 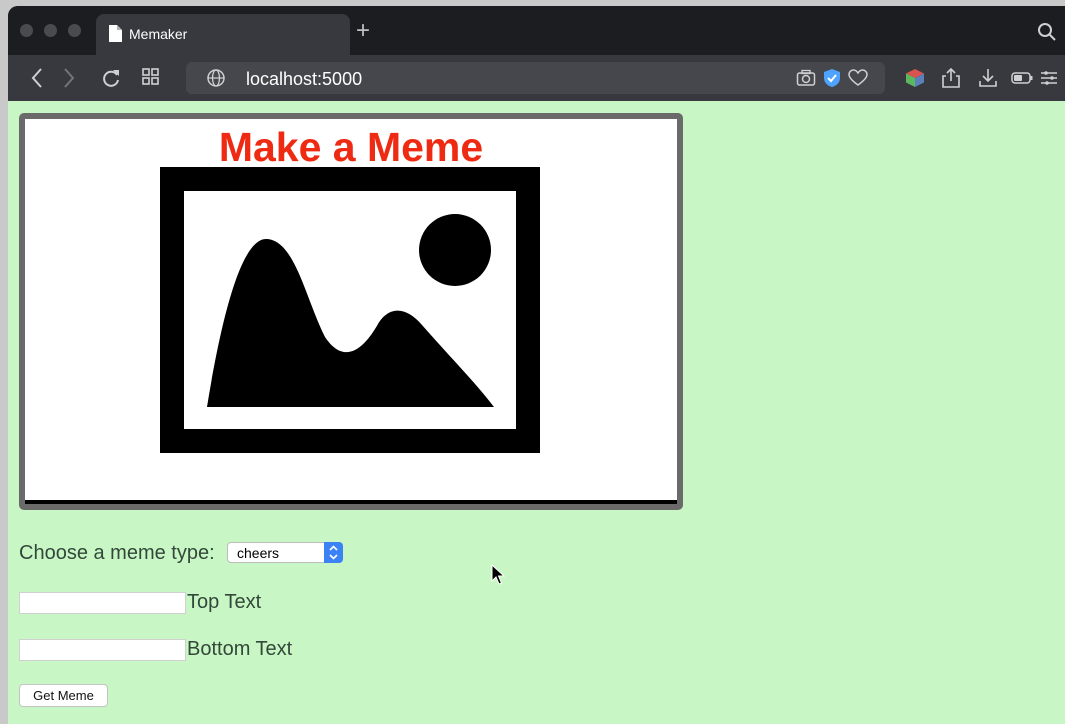 What do you see at coordinates (536, 30) in the screenshot?
I see `tab-bar: Memaker +` at bounding box center [536, 30].